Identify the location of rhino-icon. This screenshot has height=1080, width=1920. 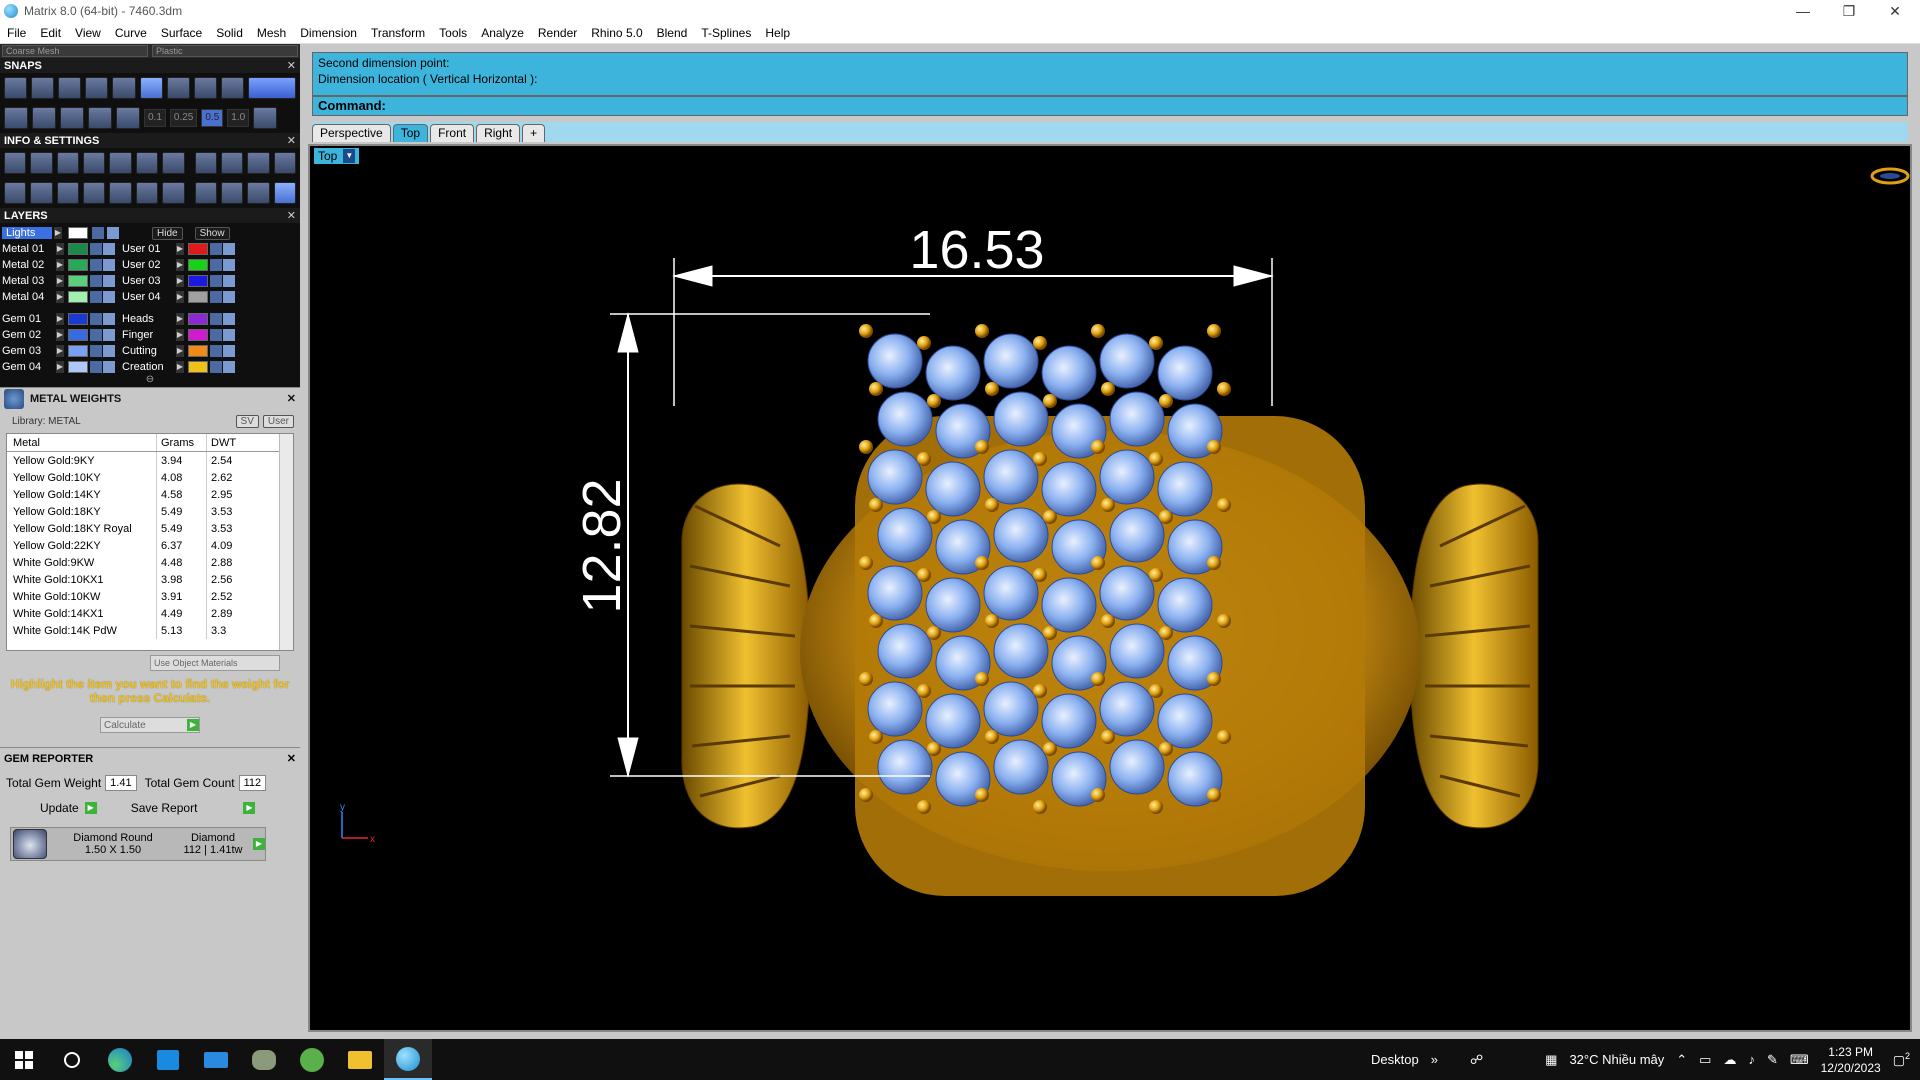
(264, 1059).